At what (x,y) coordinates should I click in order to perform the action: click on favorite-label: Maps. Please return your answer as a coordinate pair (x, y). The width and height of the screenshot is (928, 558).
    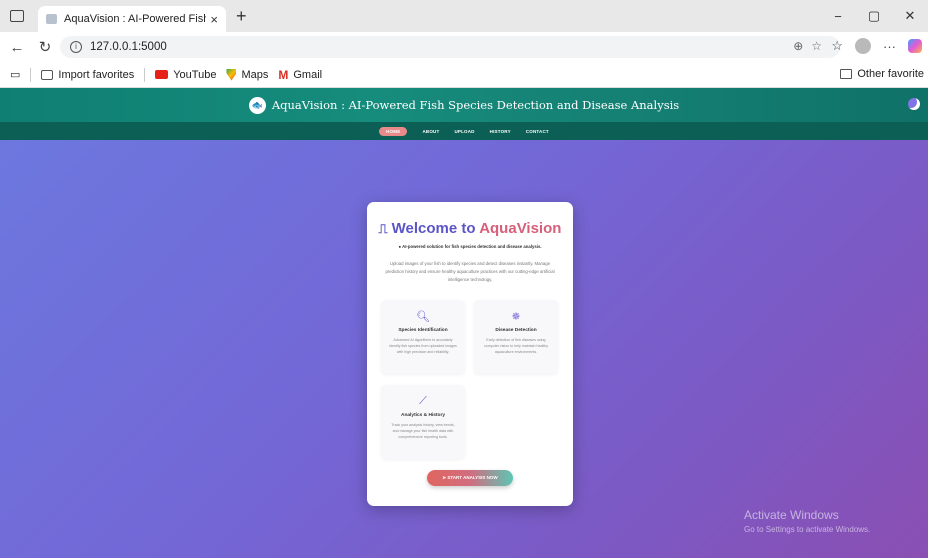
    Looking at the image, I should click on (255, 74).